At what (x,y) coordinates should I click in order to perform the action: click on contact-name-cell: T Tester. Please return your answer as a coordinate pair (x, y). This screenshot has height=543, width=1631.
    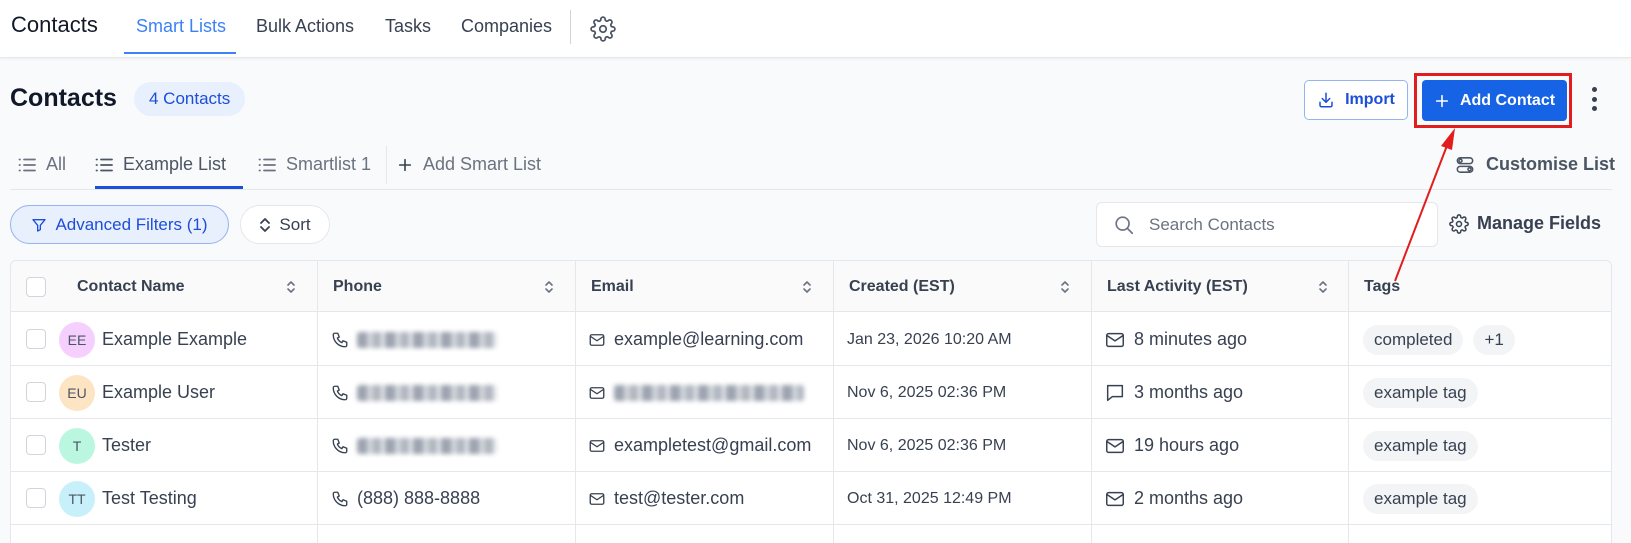
    Looking at the image, I should click on (105, 445).